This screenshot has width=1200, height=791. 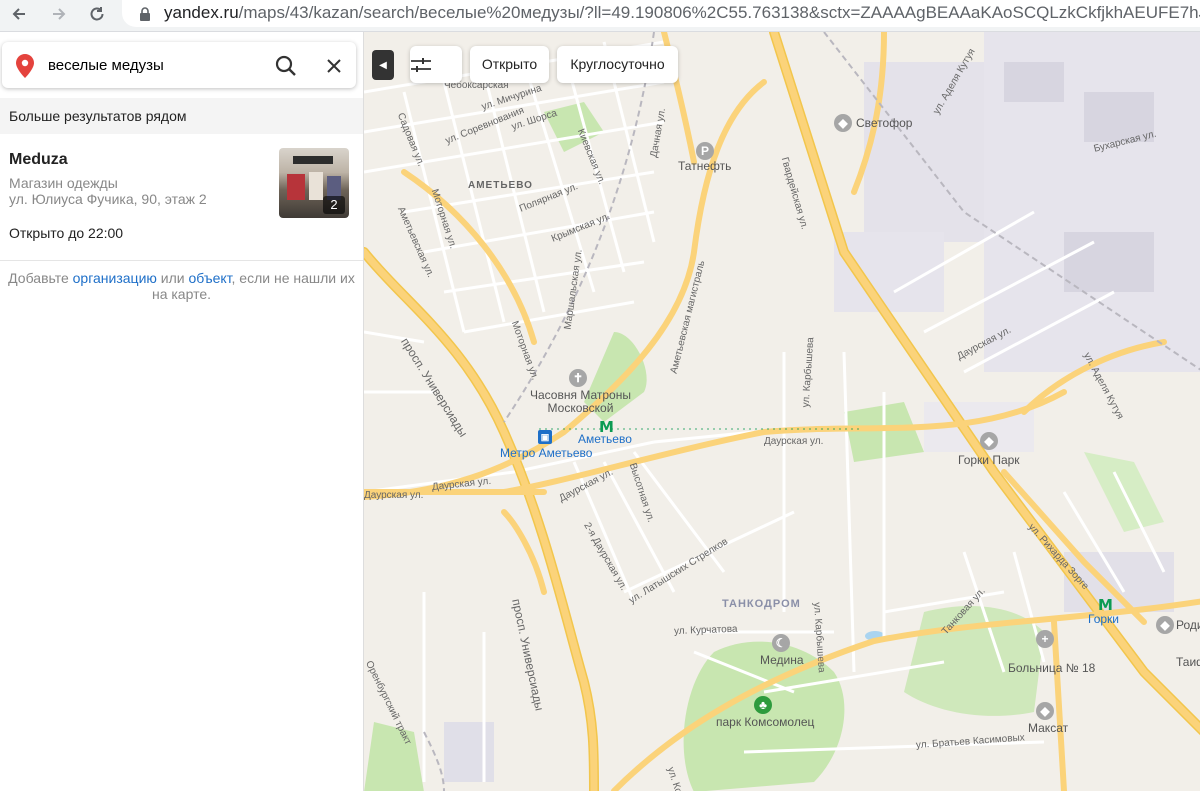 I want to click on park-area, so click(x=394, y=756).